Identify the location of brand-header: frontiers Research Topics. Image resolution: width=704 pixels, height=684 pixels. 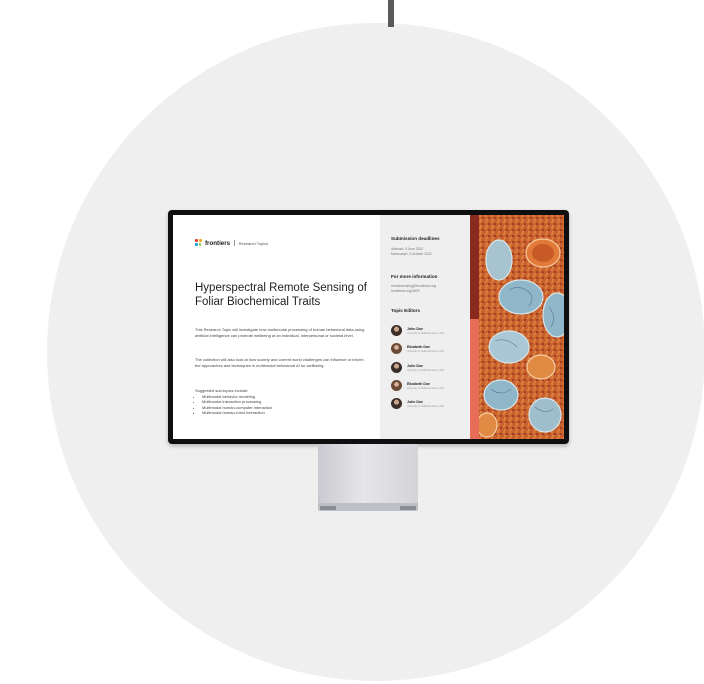
(231, 243).